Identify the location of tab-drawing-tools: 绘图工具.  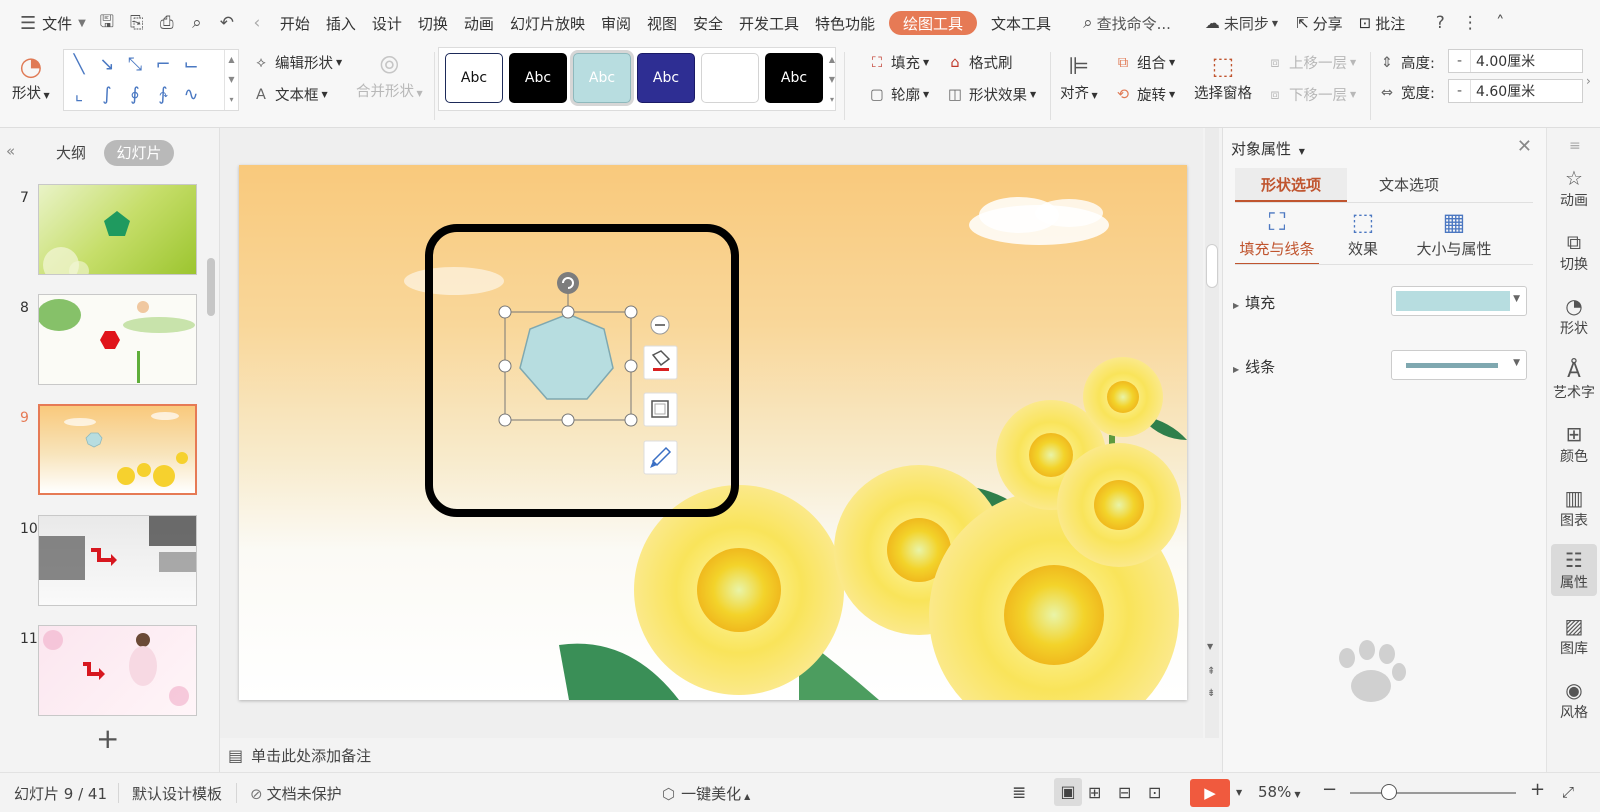
(933, 23).